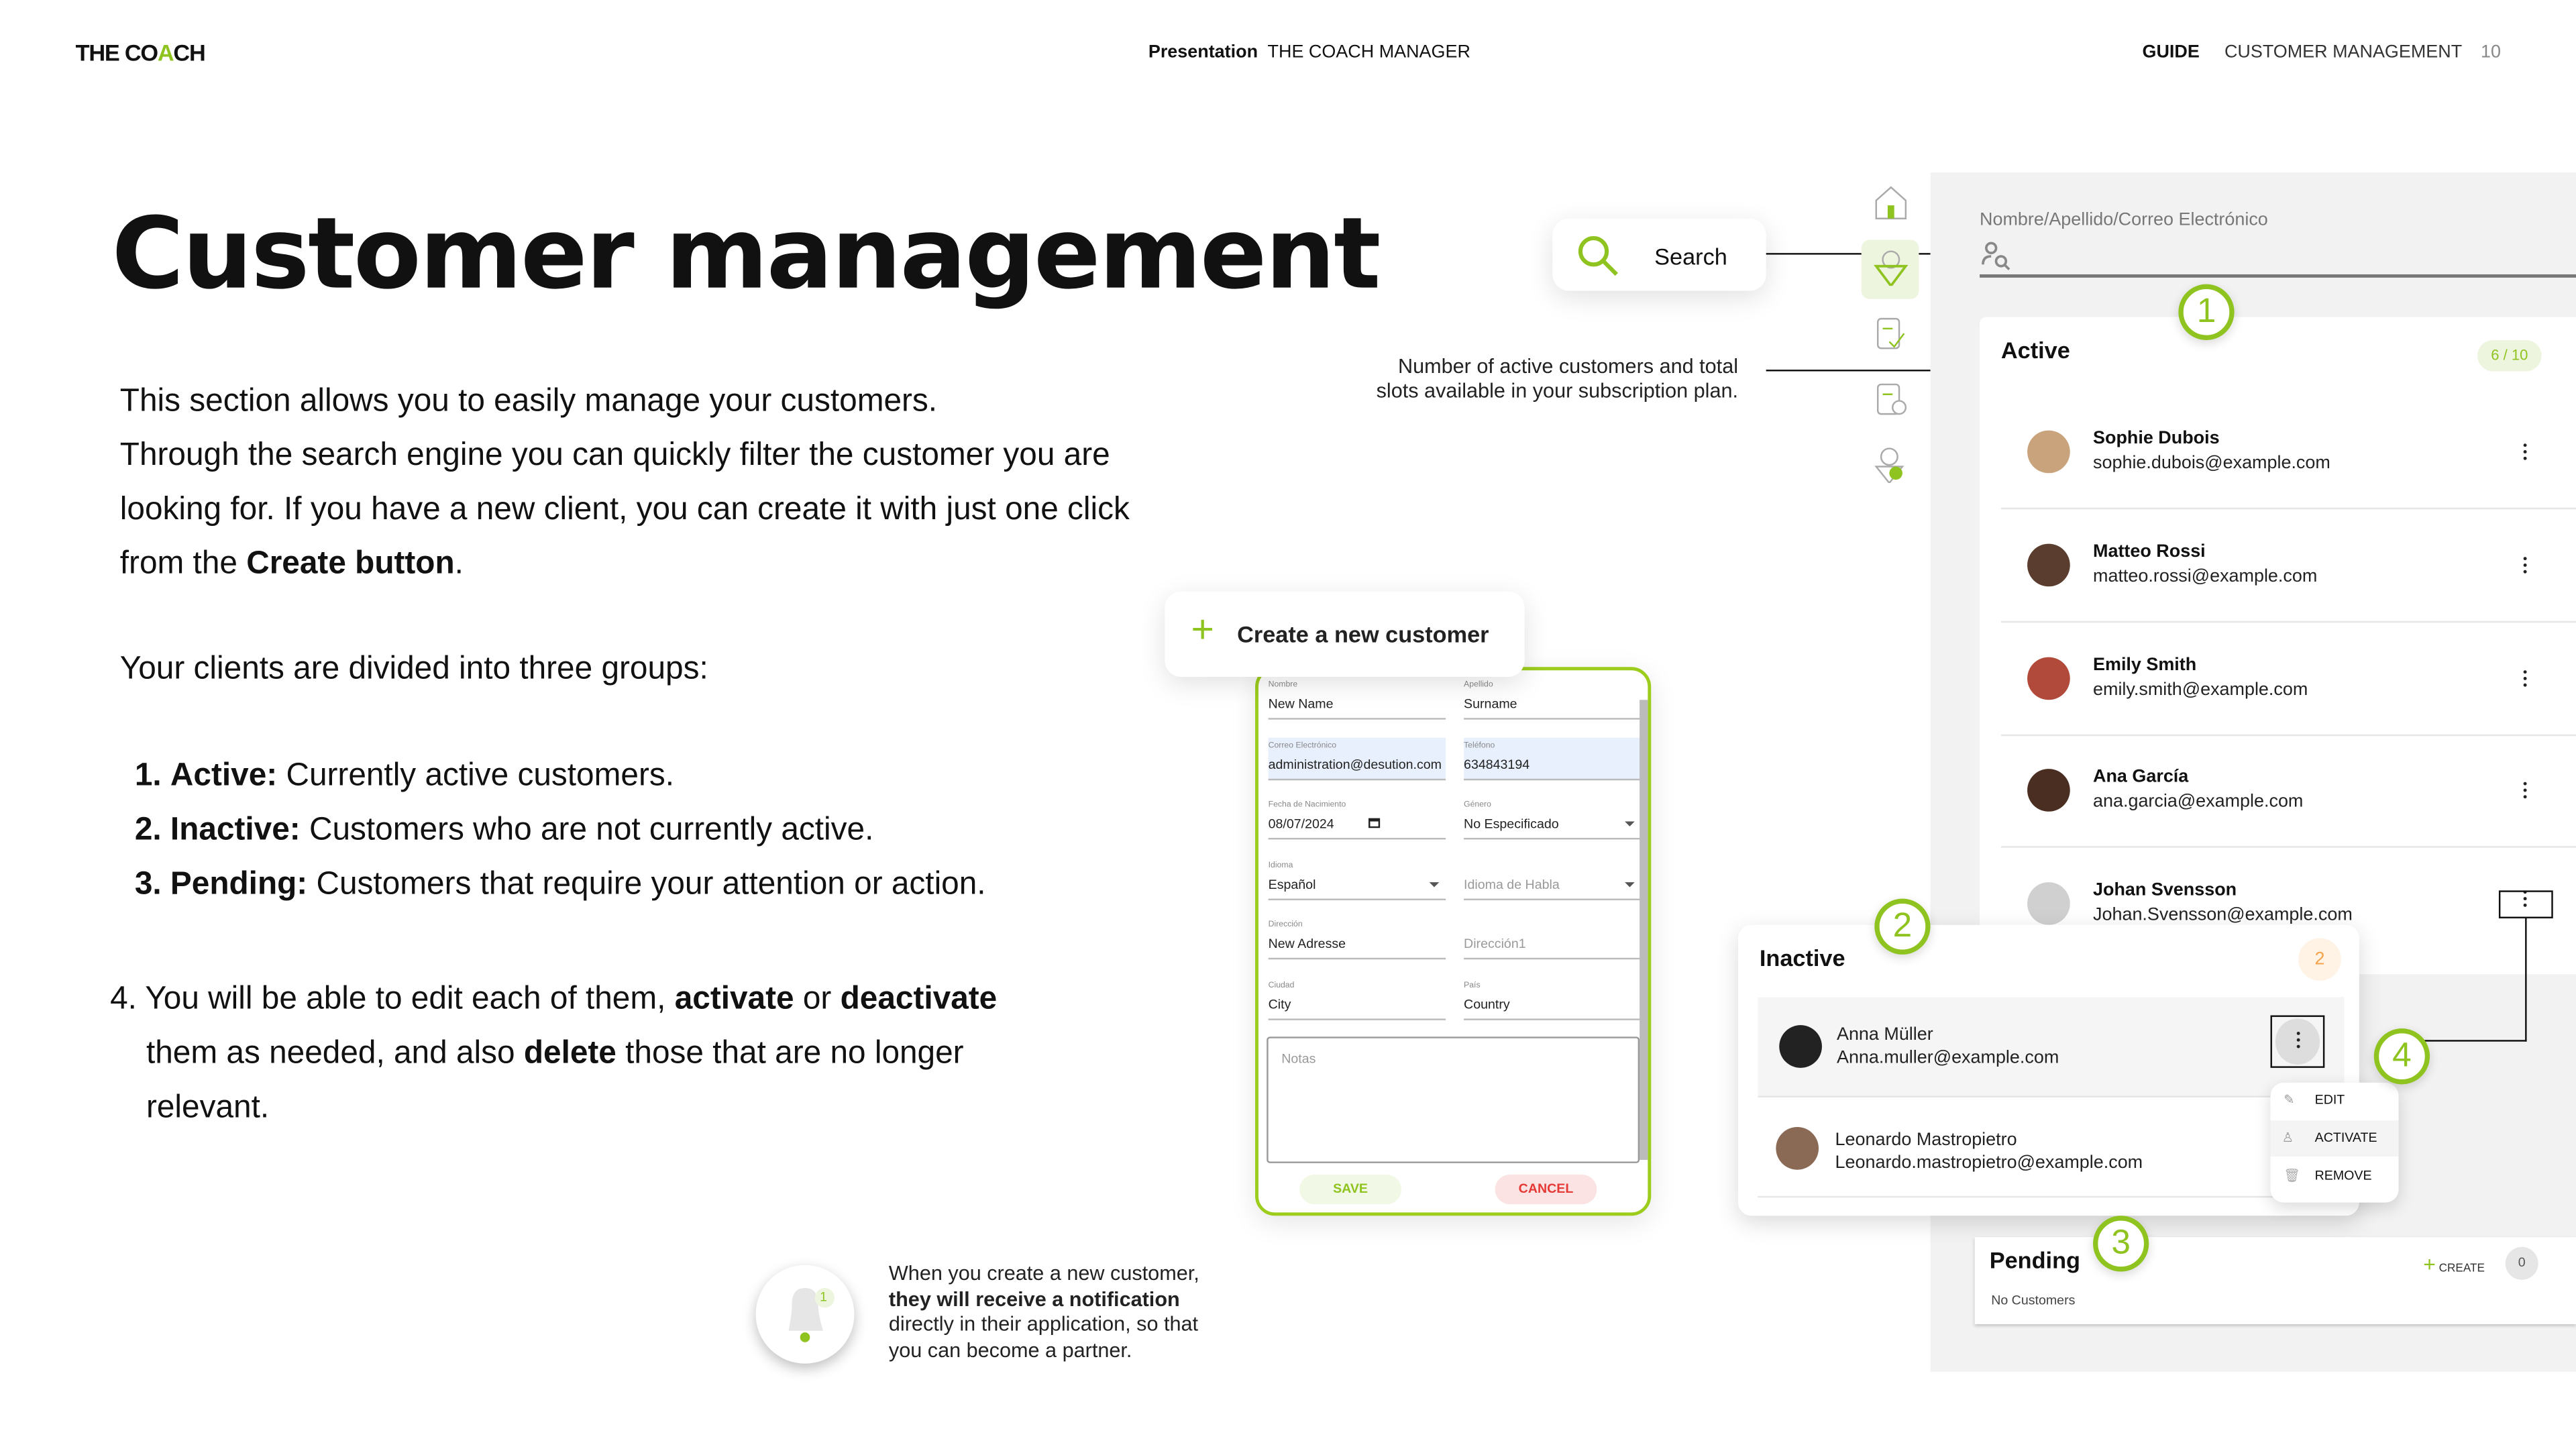  Describe the element at coordinates (2454, 1264) in the screenshot. I see `create-pending-button: + CREATE` at that location.